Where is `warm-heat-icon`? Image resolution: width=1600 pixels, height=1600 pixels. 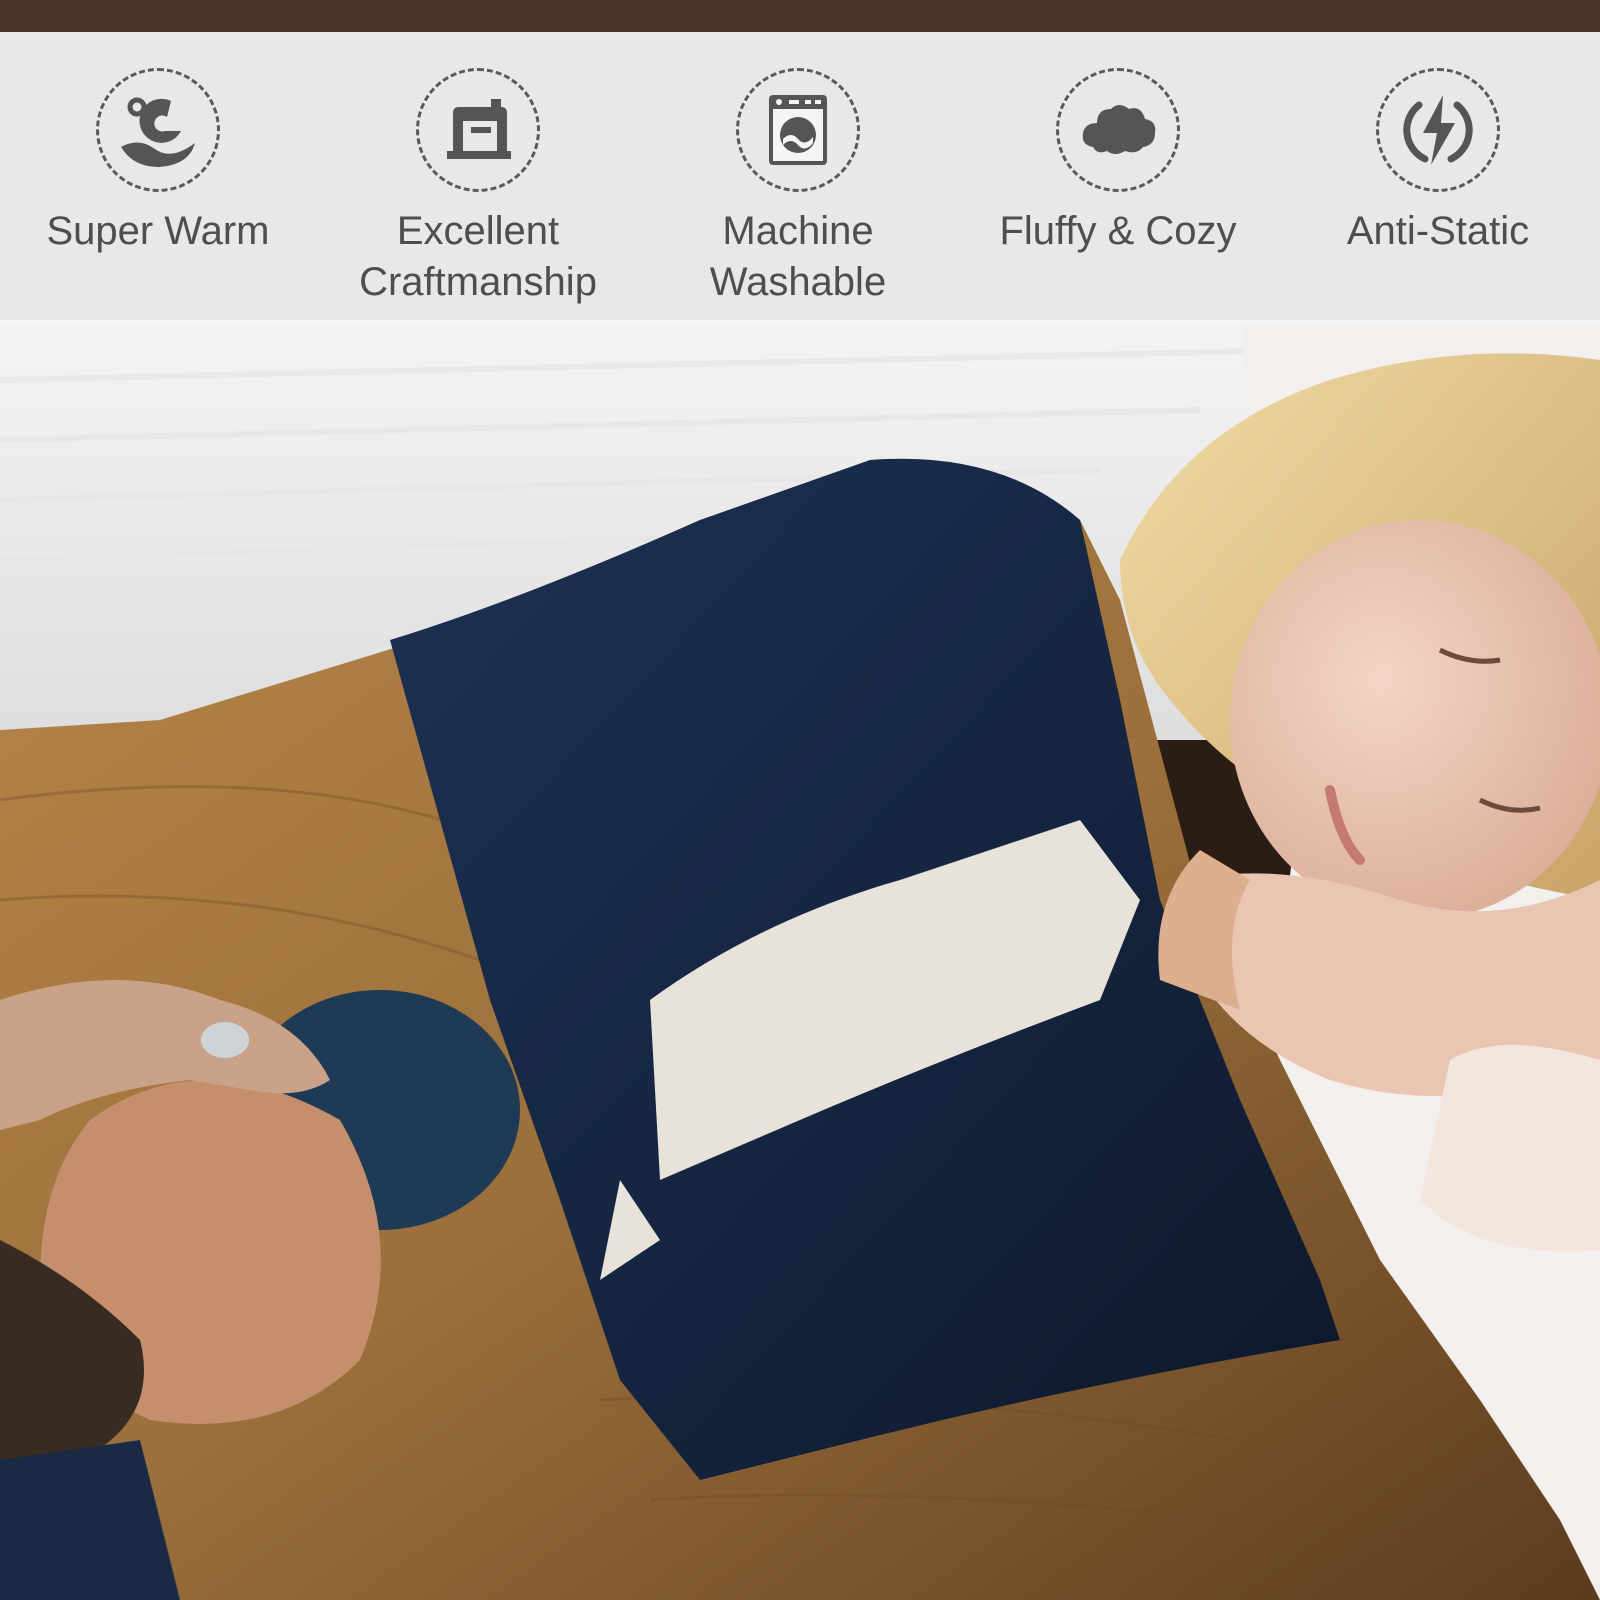 warm-heat-icon is located at coordinates (158, 132).